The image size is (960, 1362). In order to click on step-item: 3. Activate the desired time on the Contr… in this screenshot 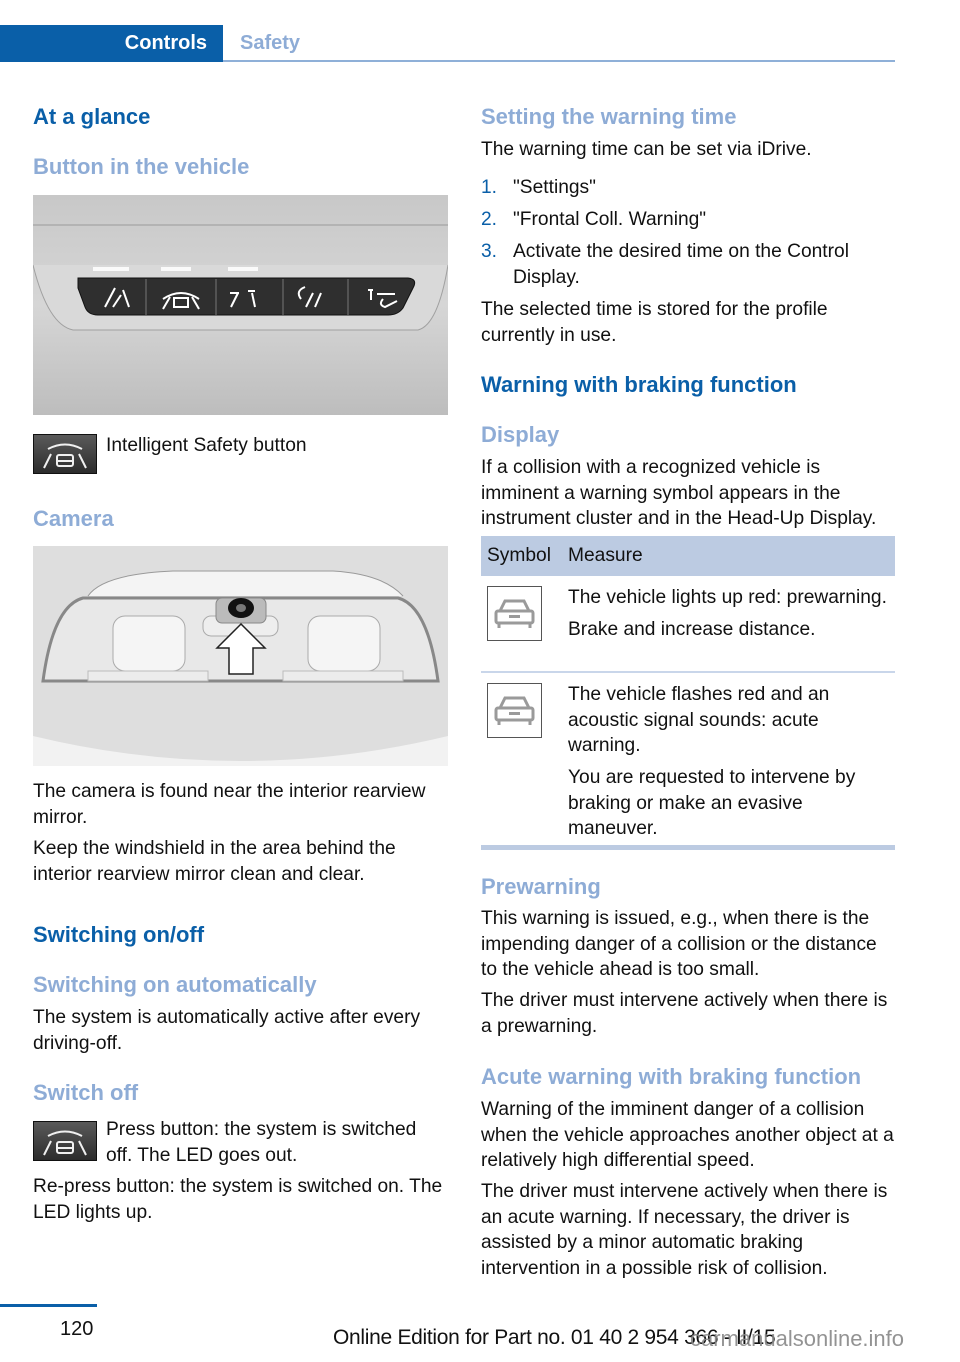, I will do `click(688, 264)`.